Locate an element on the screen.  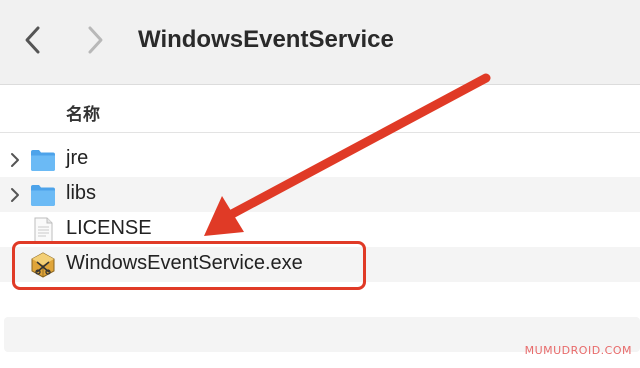
document-icon is located at coordinates (43, 230).